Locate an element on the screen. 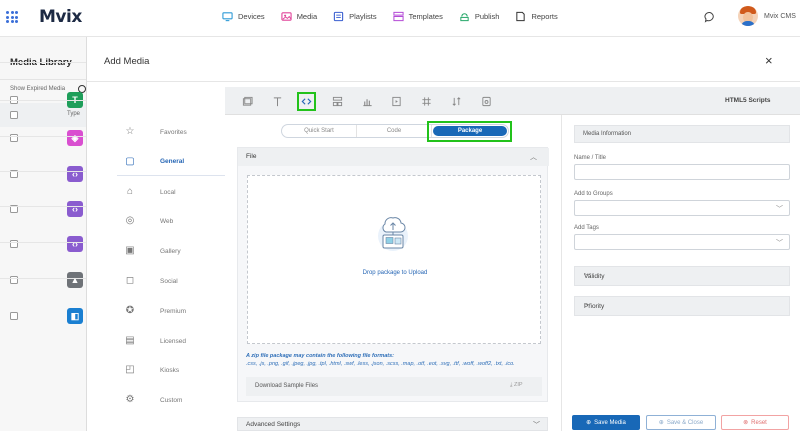 The image size is (800, 431). name-input is located at coordinates (682, 172).